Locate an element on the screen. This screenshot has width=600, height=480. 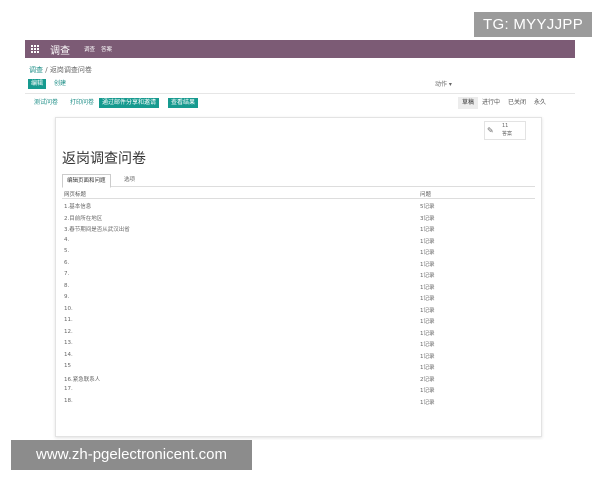
actions-dropdown: 动作 ▾ is located at coordinates (443, 83).